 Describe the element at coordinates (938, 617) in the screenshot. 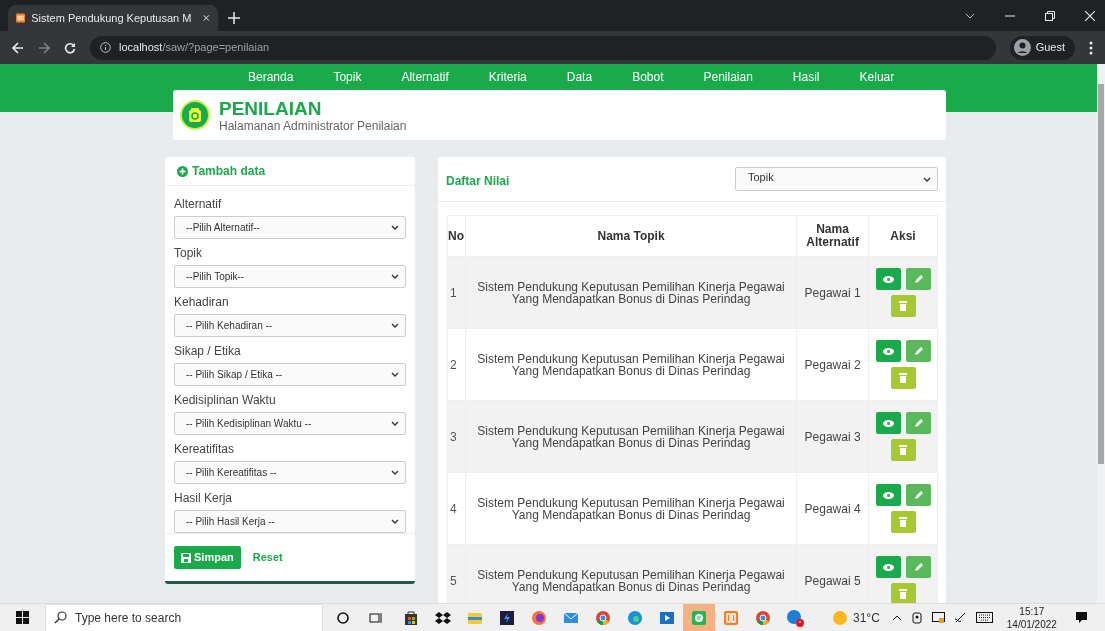

I see `monitor-icon` at that location.